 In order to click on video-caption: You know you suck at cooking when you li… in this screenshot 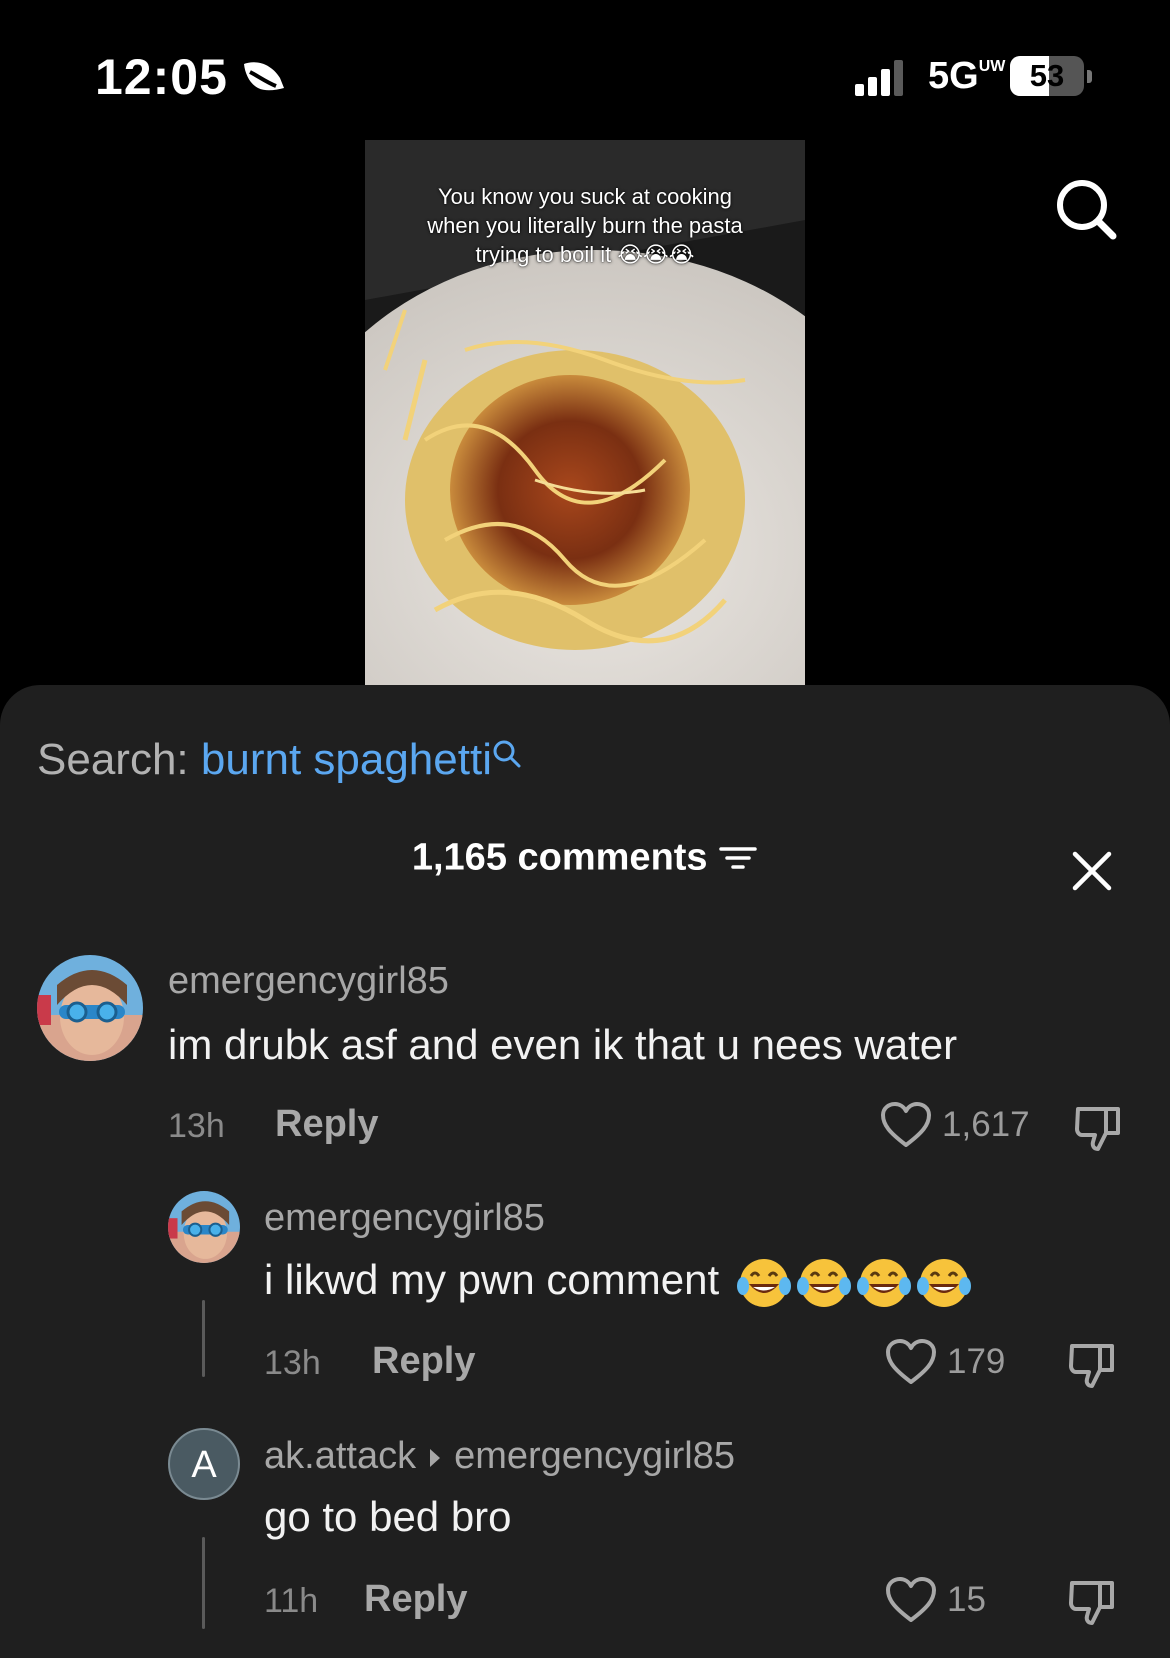, I will do `click(585, 225)`.